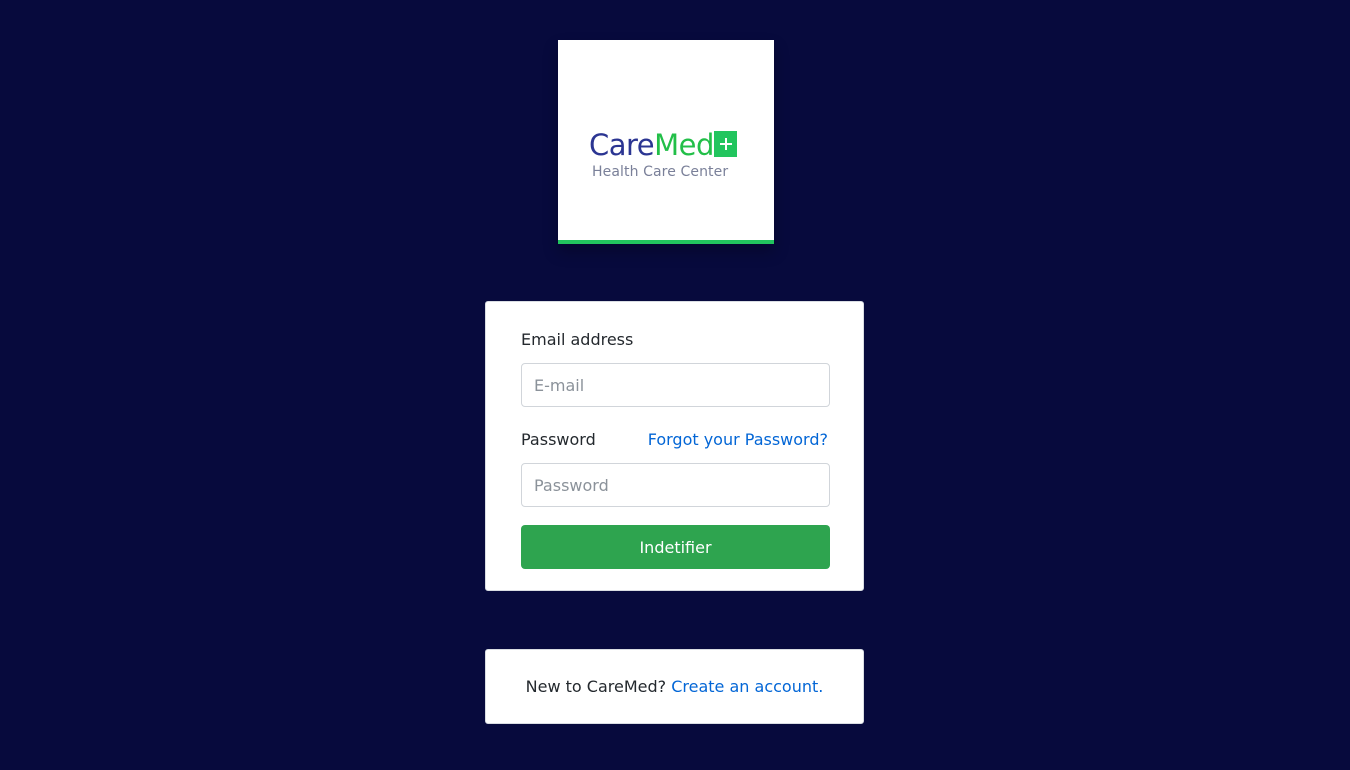 This screenshot has width=1350, height=770. What do you see at coordinates (675, 485) in the screenshot?
I see `password-input` at bounding box center [675, 485].